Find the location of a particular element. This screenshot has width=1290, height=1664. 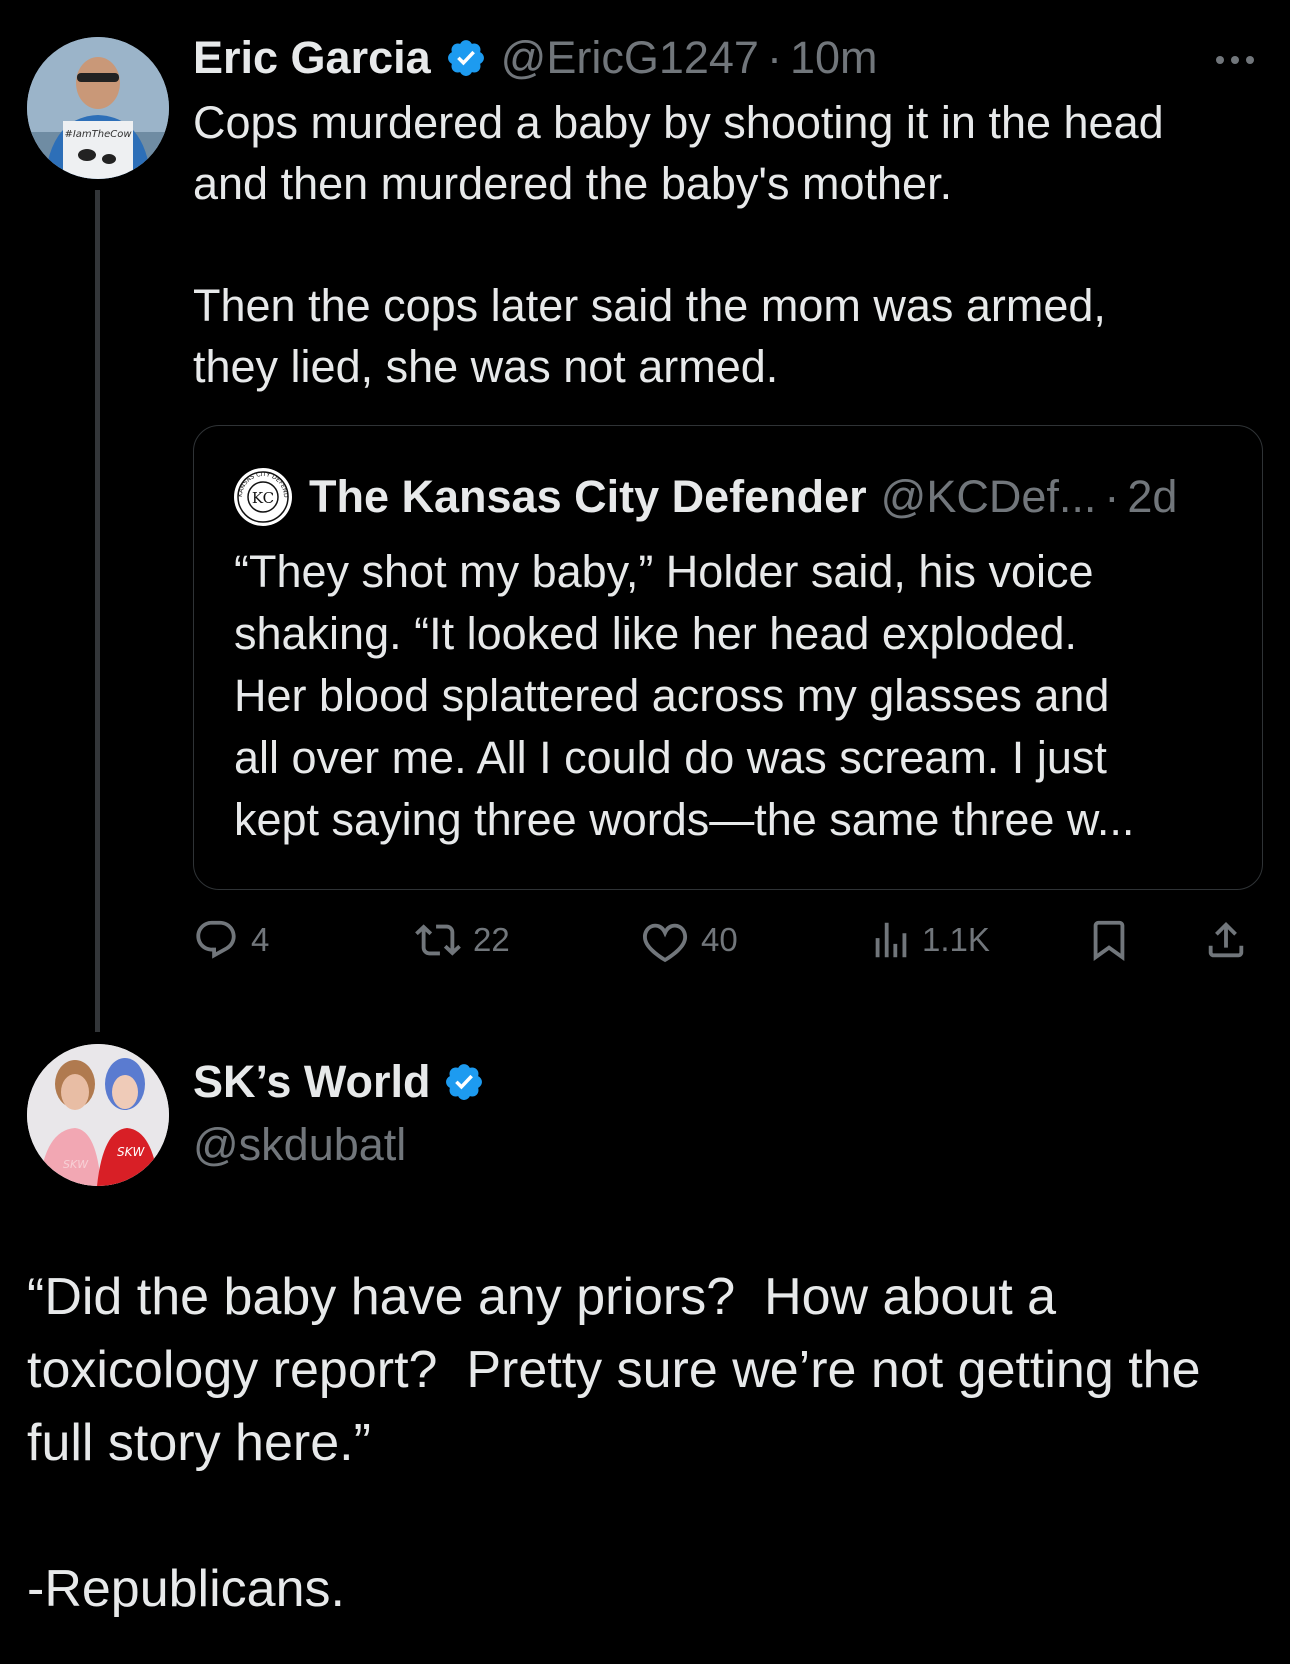

reply-button: 4 is located at coordinates (231, 940).